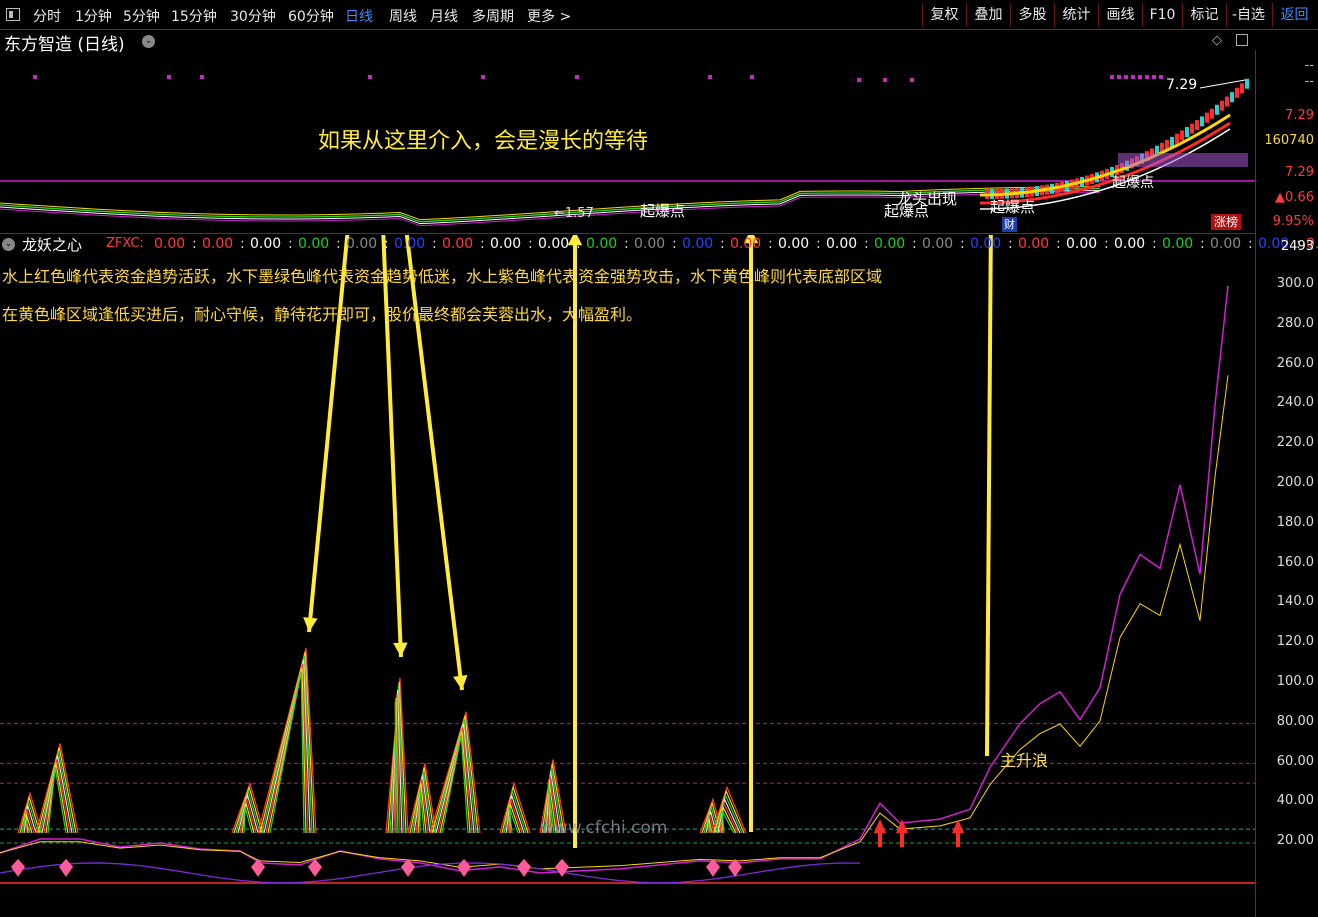 This screenshot has height=917, width=1318. What do you see at coordinates (400, 649) in the screenshot?
I see `callout-arrow-head` at bounding box center [400, 649].